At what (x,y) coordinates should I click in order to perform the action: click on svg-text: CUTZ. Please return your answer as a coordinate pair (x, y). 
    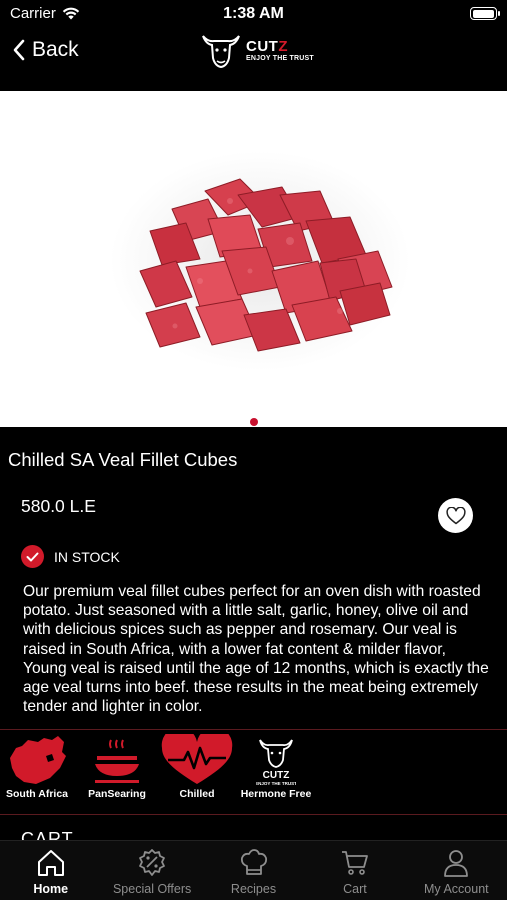
    Looking at the image, I should click on (276, 775).